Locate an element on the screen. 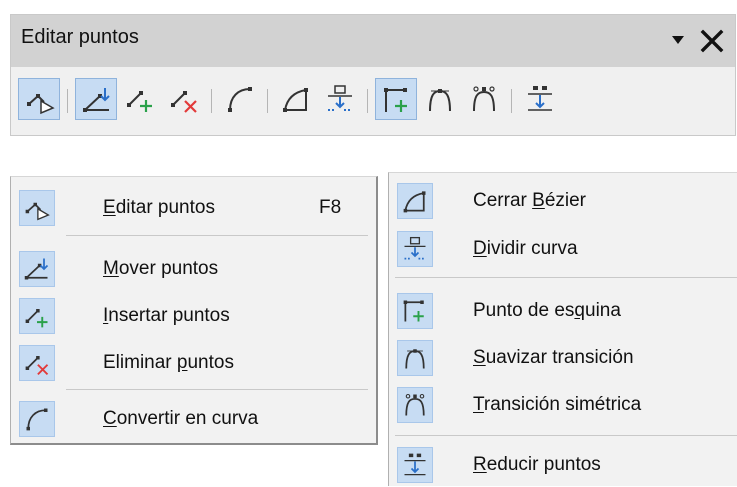  close-bezier-button is located at coordinates (296, 99).